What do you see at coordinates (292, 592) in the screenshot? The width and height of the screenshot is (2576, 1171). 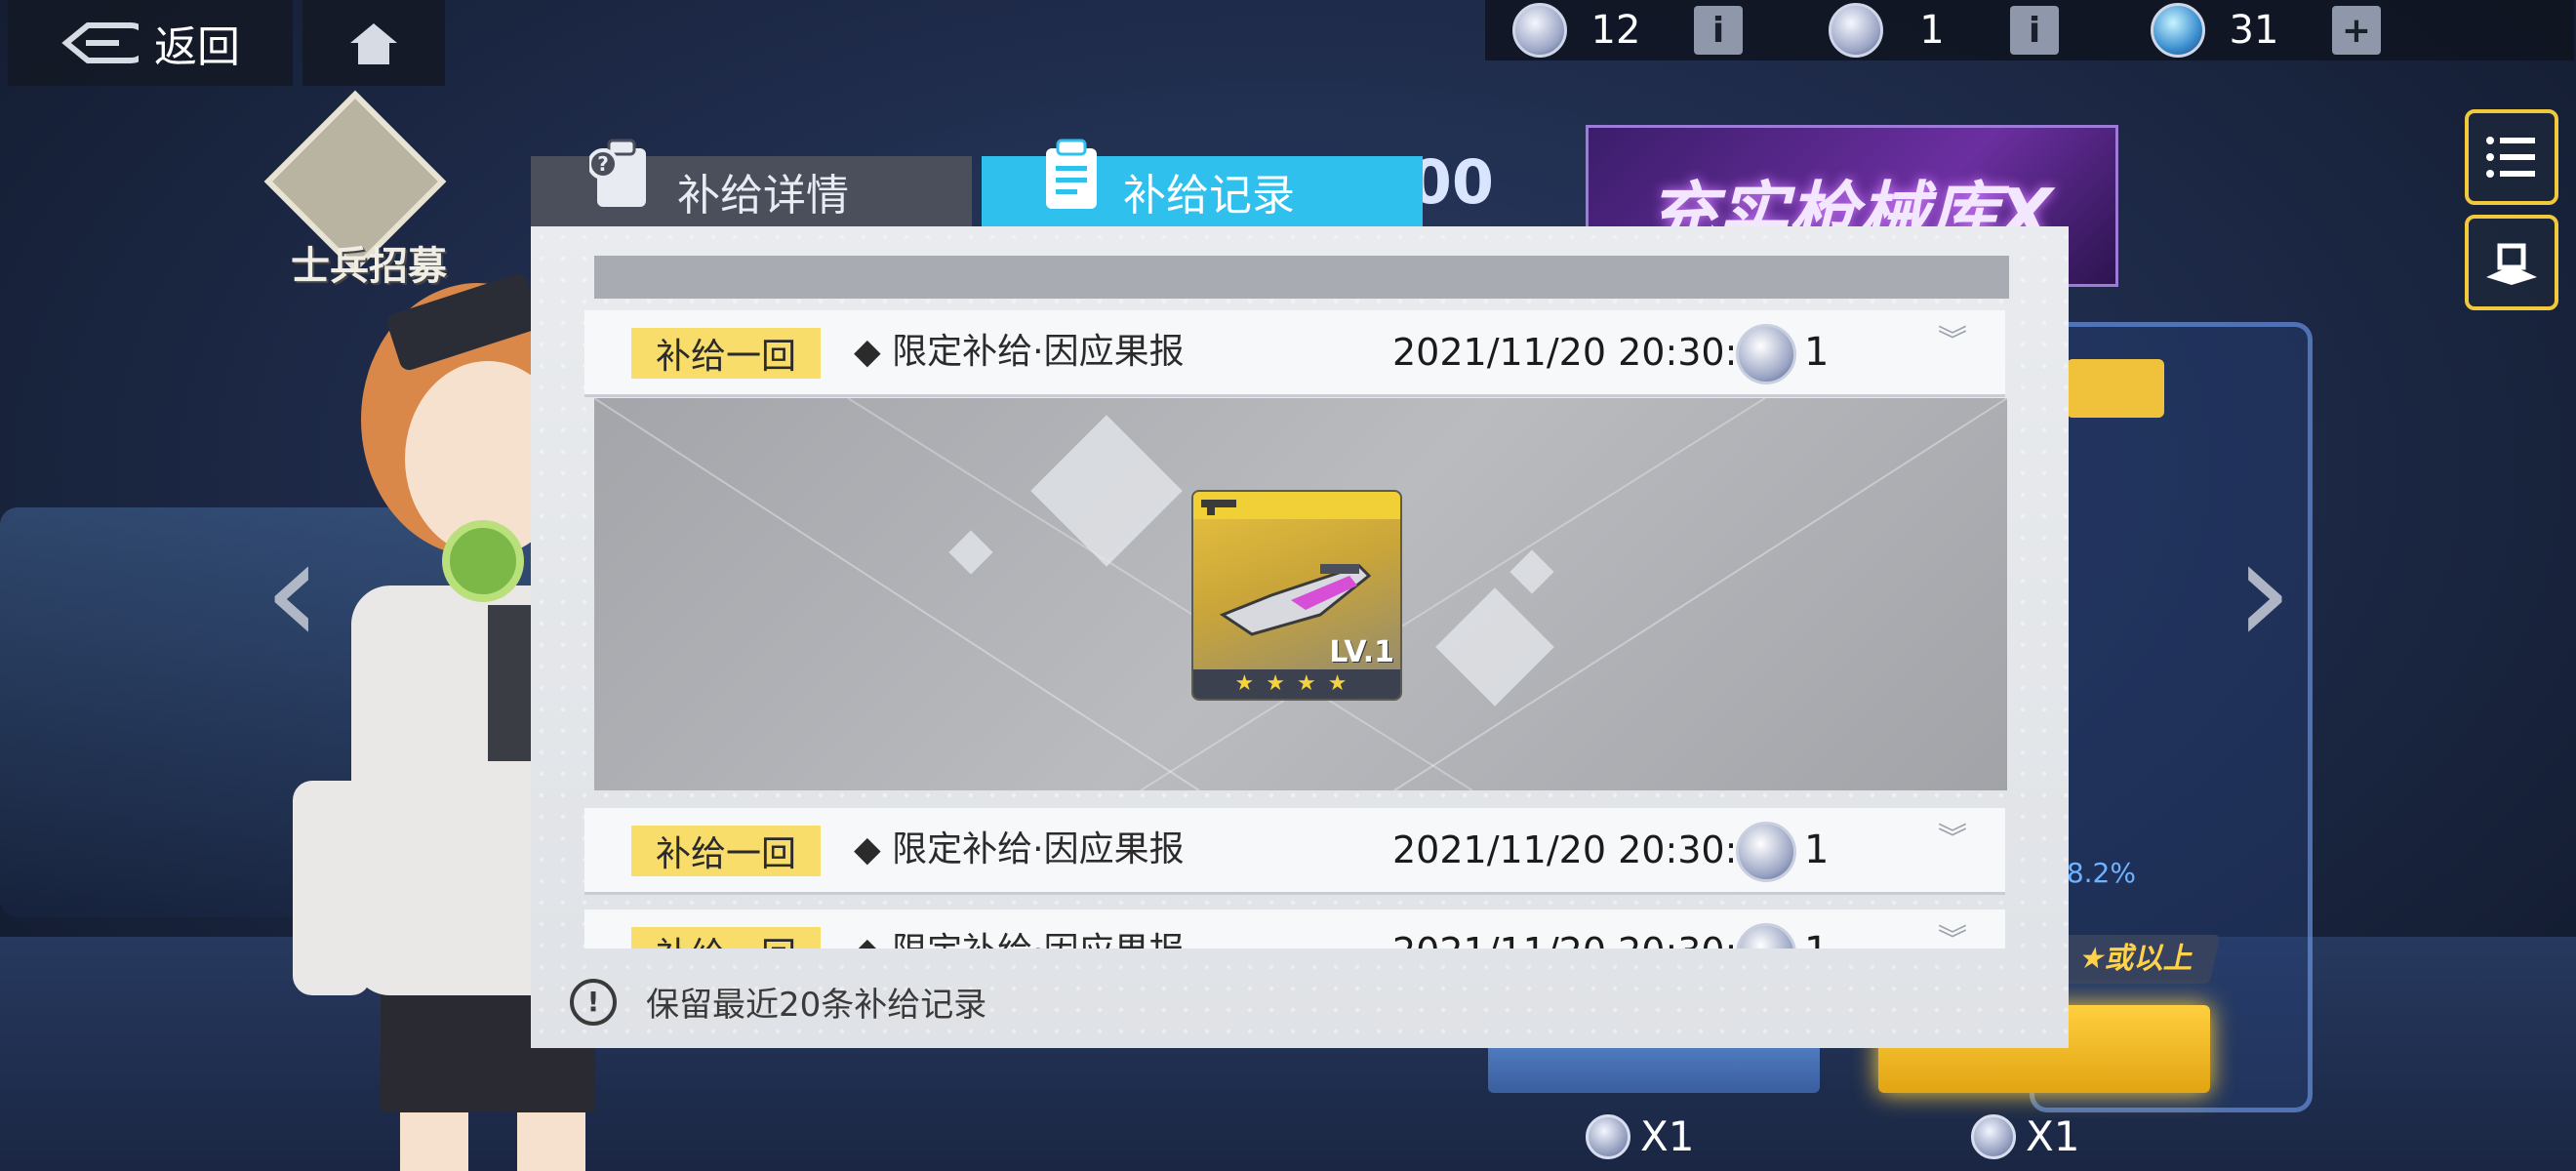 I see `previous-arrow-icon: ‹` at bounding box center [292, 592].